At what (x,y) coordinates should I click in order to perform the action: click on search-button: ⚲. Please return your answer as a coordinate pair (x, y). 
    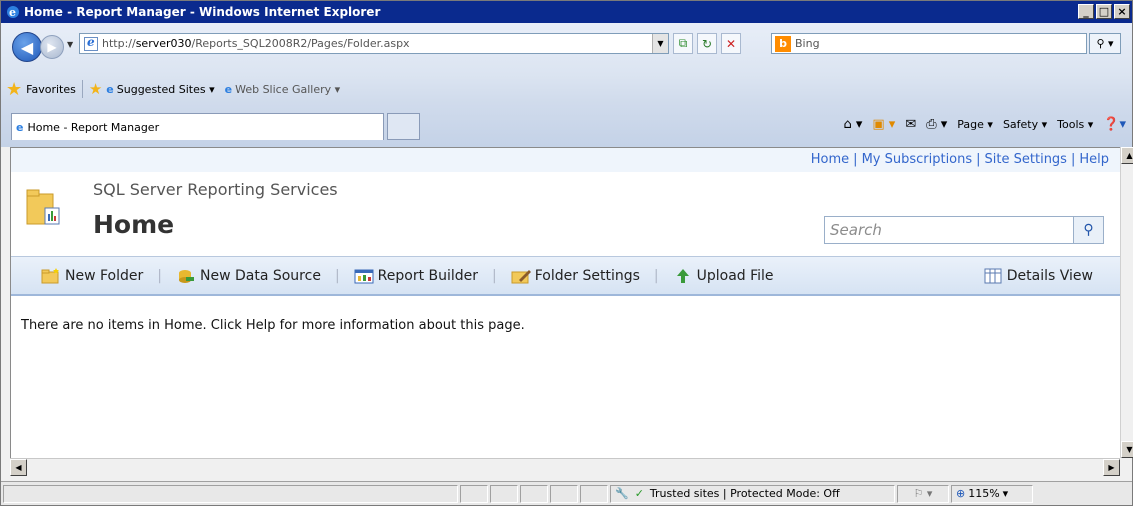
    Looking at the image, I should click on (1088, 230).